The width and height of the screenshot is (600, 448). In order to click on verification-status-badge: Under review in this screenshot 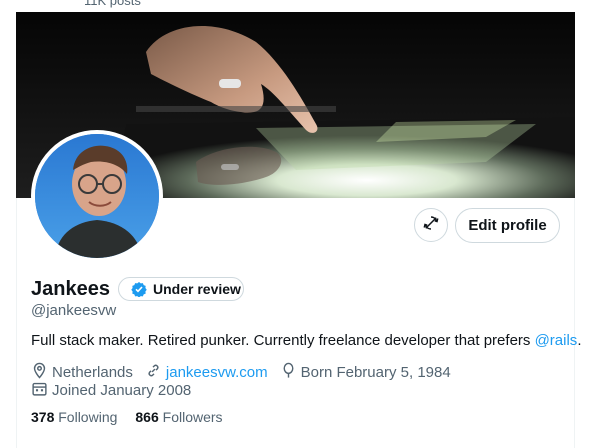, I will do `click(181, 289)`.